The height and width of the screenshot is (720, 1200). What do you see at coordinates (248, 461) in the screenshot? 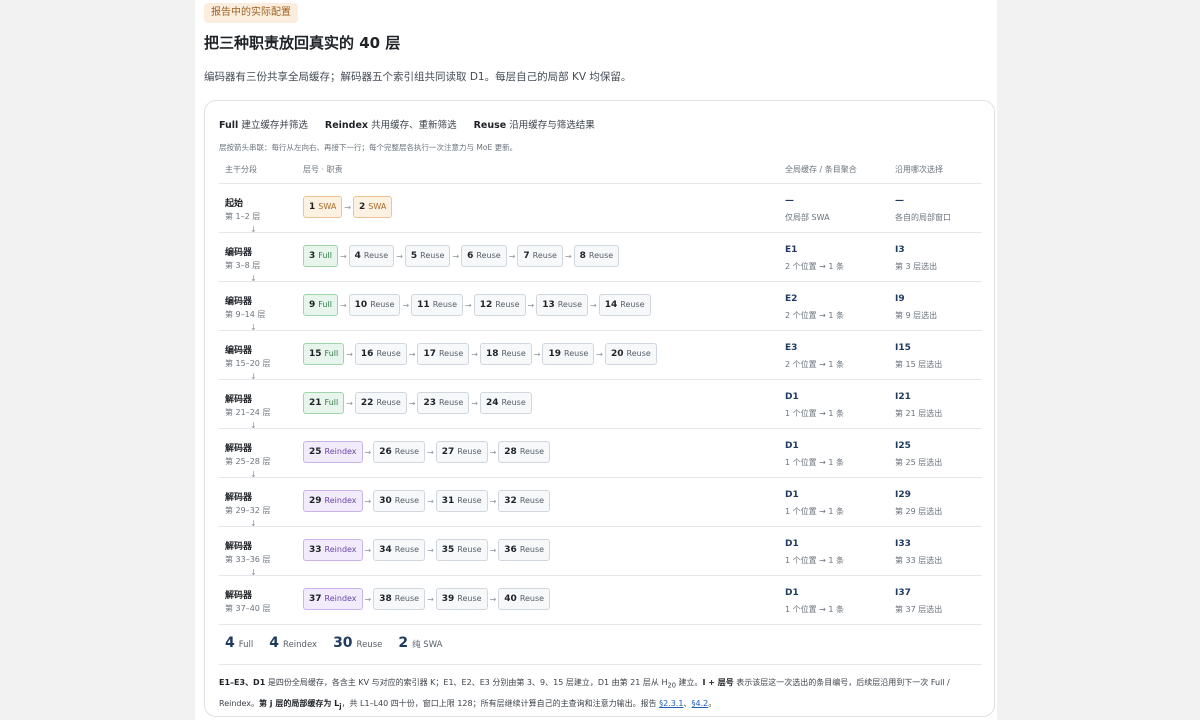
I see `segment-layer-range: 第 25–28 层` at bounding box center [248, 461].